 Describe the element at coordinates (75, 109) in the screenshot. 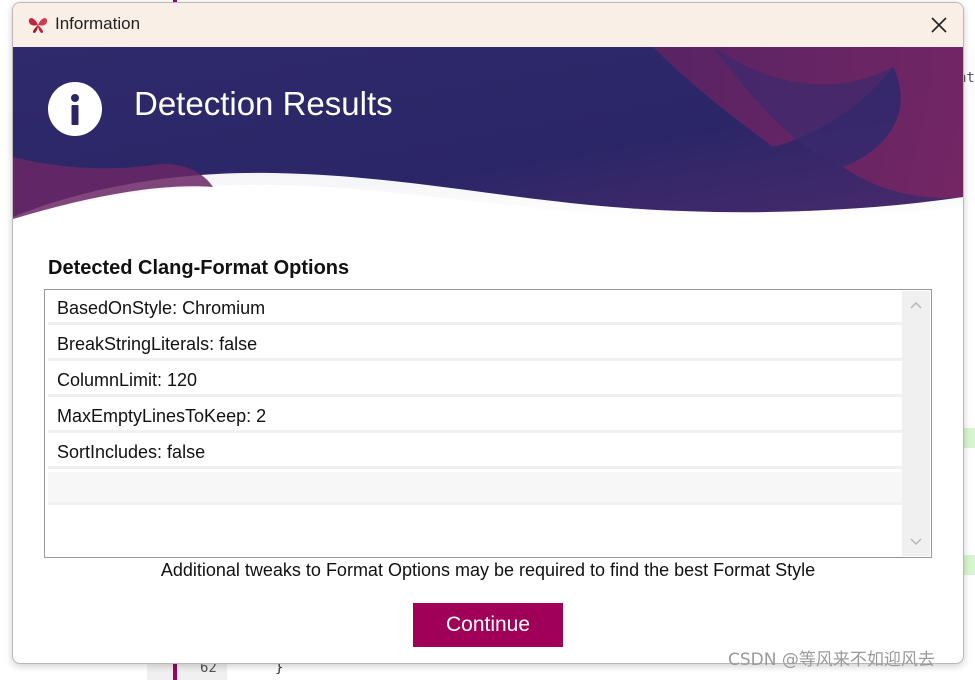

I see `info-icon` at that location.